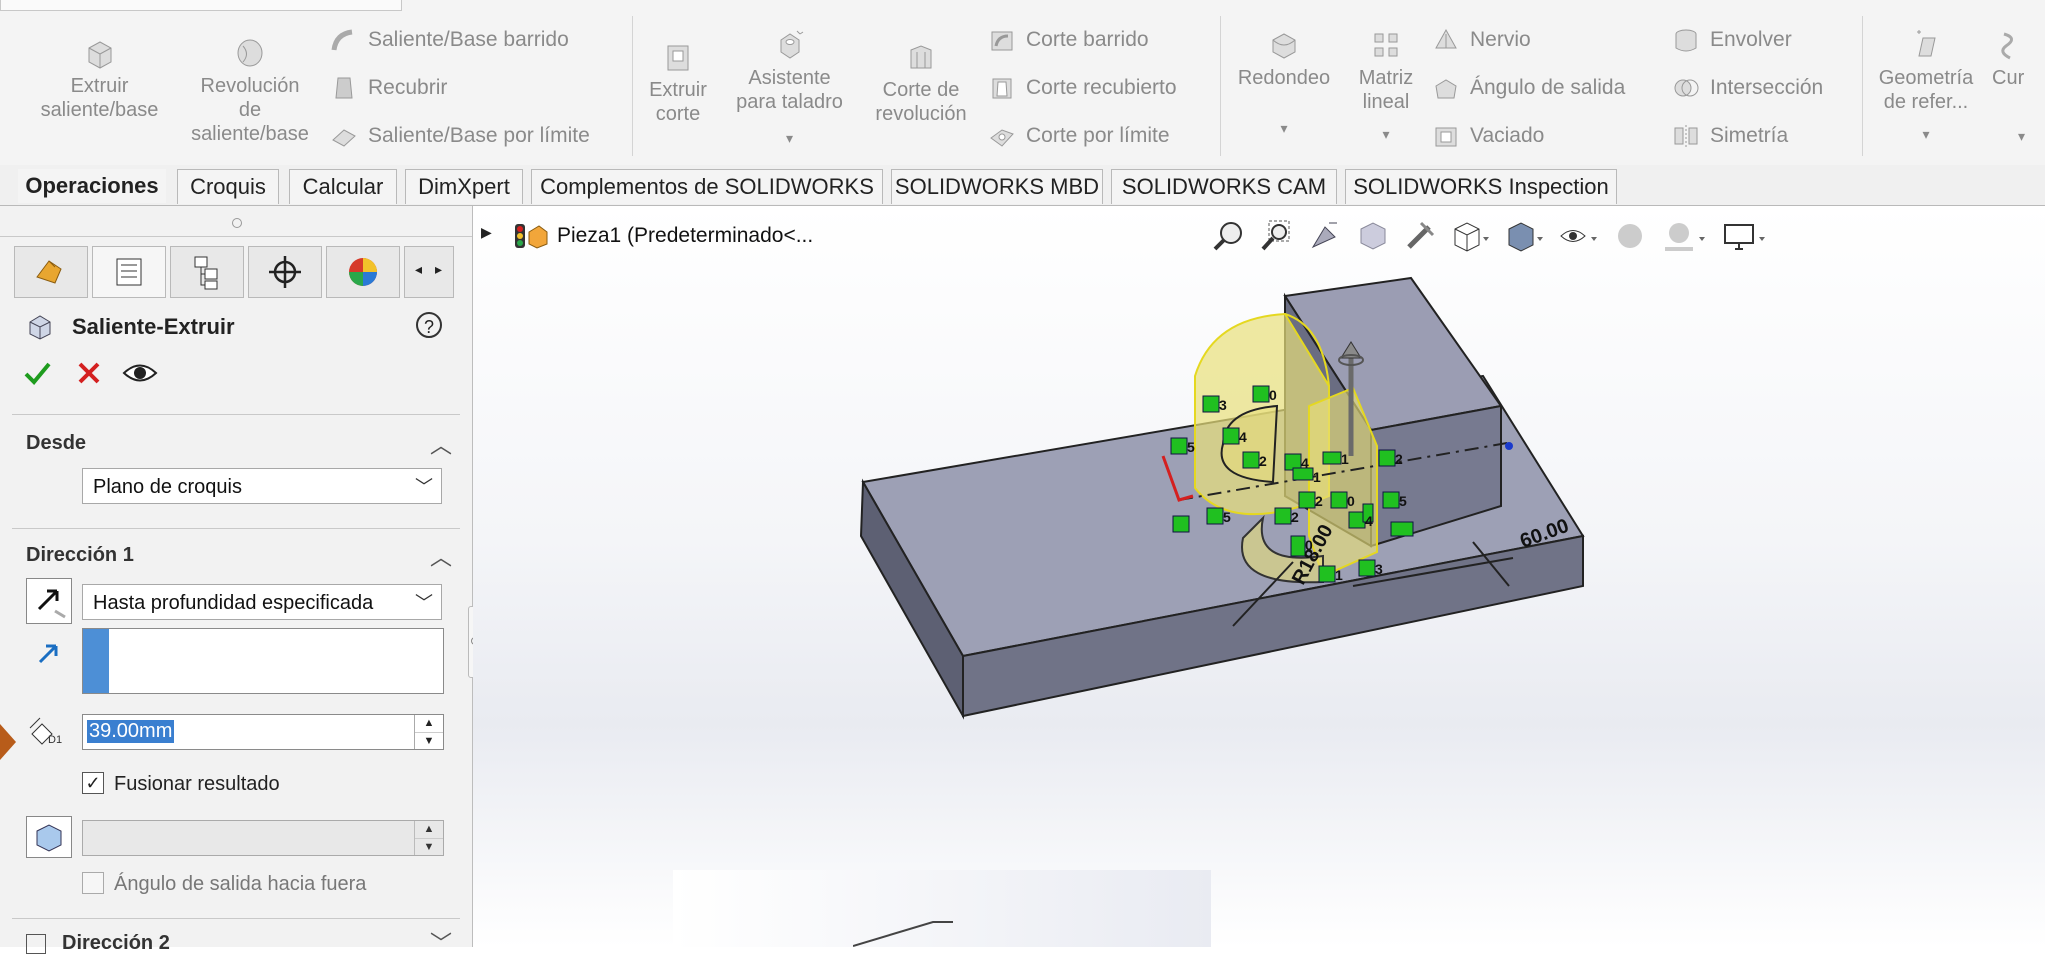 The width and height of the screenshot is (2045, 958). What do you see at coordinates (89, 373) in the screenshot?
I see `cancel-x-icon` at bounding box center [89, 373].